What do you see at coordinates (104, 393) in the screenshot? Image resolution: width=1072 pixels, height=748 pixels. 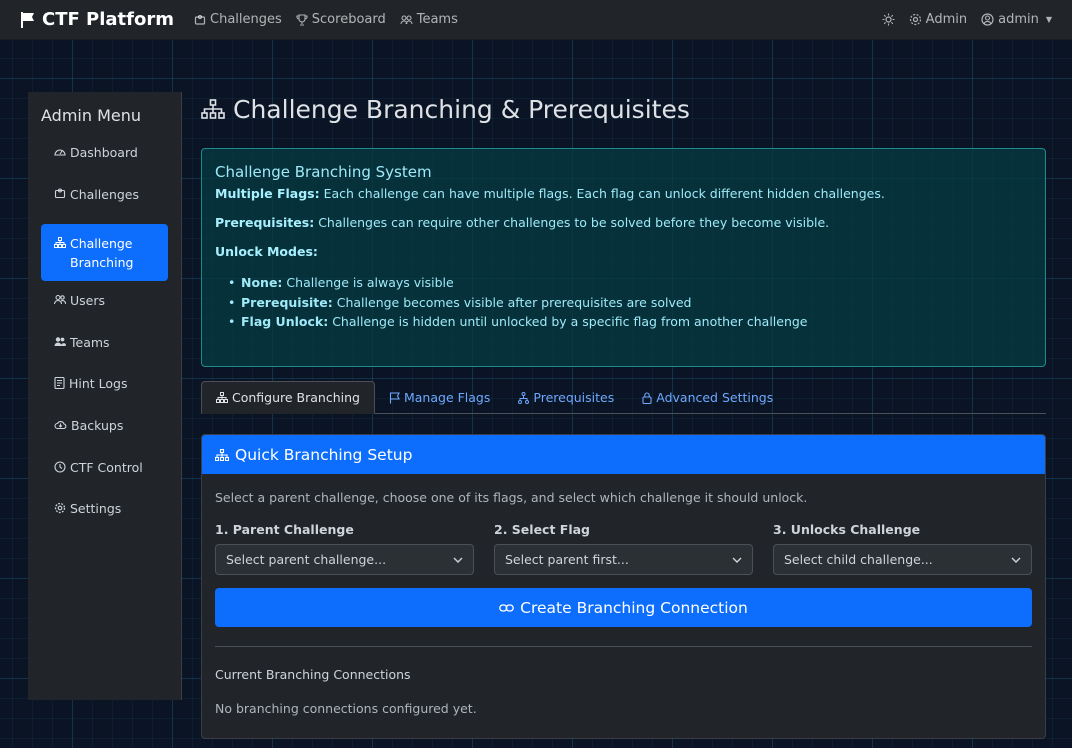 I see `sidebar-item-hint-logs: Hint Logs` at bounding box center [104, 393].